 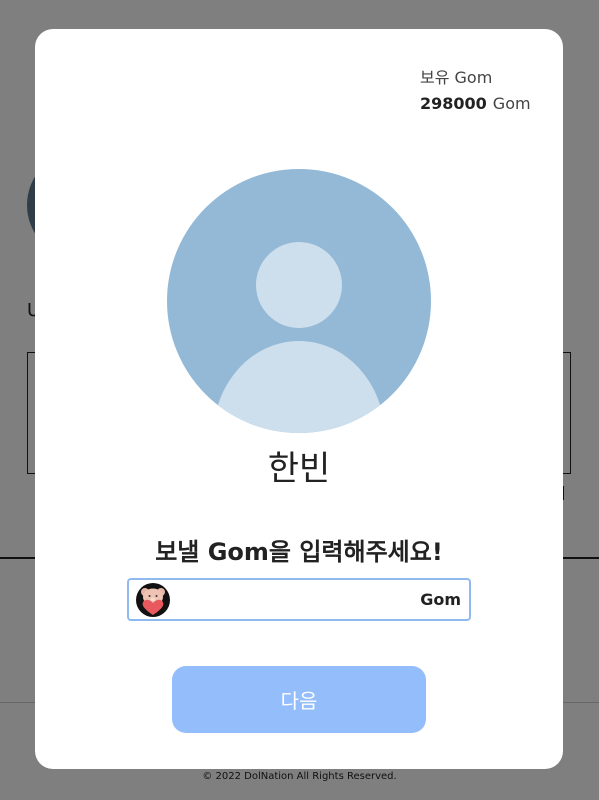 What do you see at coordinates (453, 103) in the screenshot?
I see `balance-amount: 298000` at bounding box center [453, 103].